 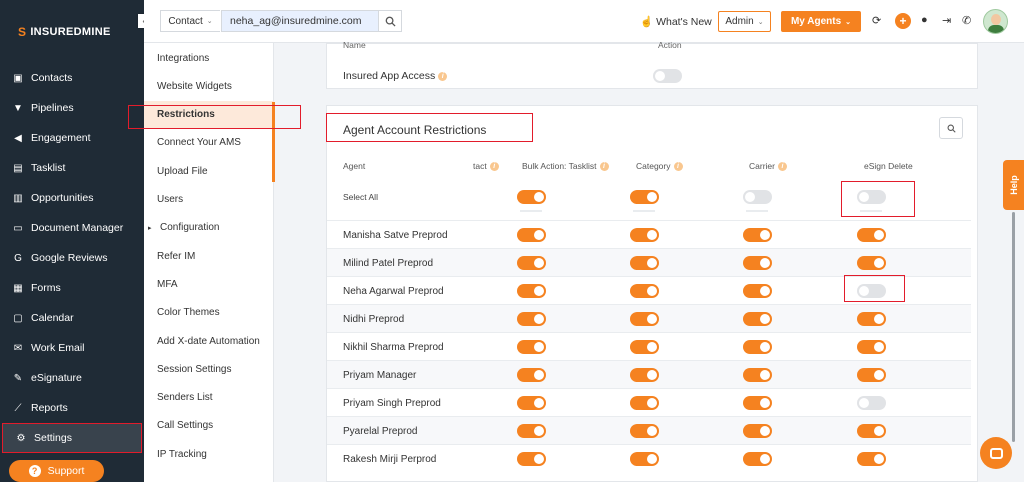 I want to click on submenu-item-add-x-date-automation: Add X-date Automation, so click(x=209, y=341).